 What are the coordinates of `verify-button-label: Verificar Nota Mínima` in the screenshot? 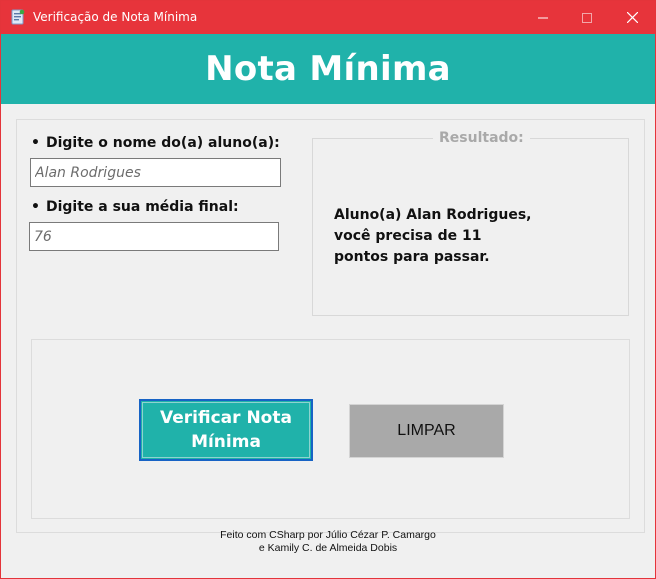 It's located at (226, 430).